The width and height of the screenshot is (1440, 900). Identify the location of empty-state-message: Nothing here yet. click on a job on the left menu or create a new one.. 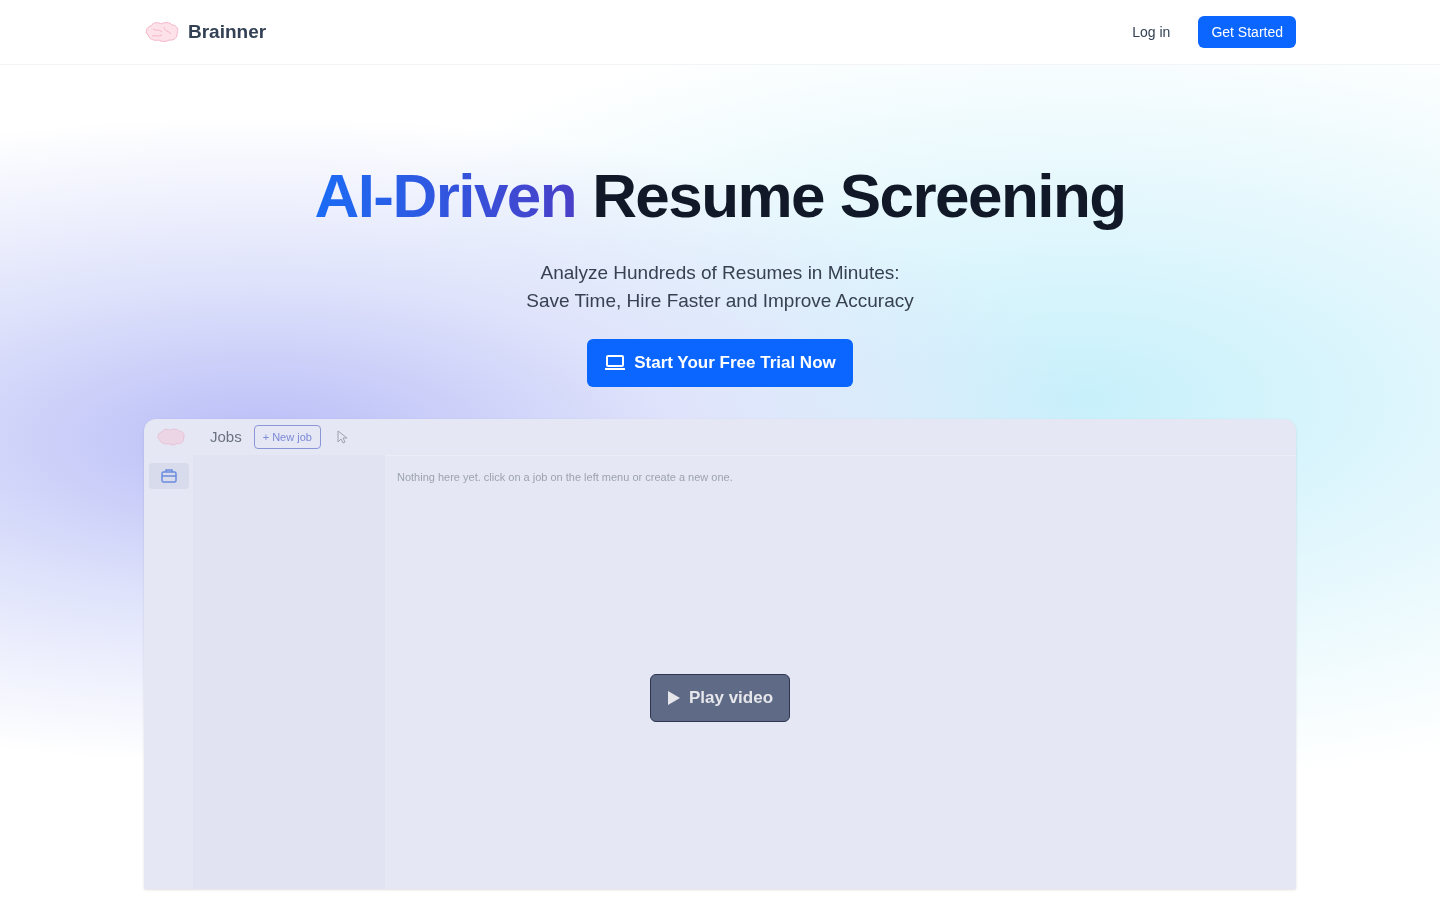
(565, 477).